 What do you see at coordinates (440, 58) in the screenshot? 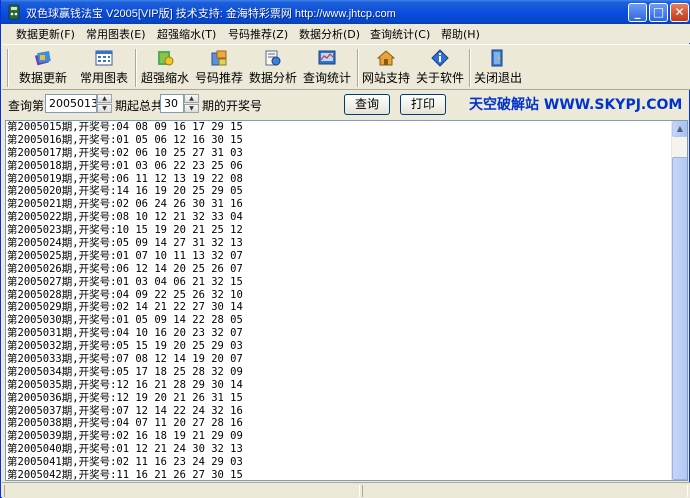
I see `about-icon` at bounding box center [440, 58].